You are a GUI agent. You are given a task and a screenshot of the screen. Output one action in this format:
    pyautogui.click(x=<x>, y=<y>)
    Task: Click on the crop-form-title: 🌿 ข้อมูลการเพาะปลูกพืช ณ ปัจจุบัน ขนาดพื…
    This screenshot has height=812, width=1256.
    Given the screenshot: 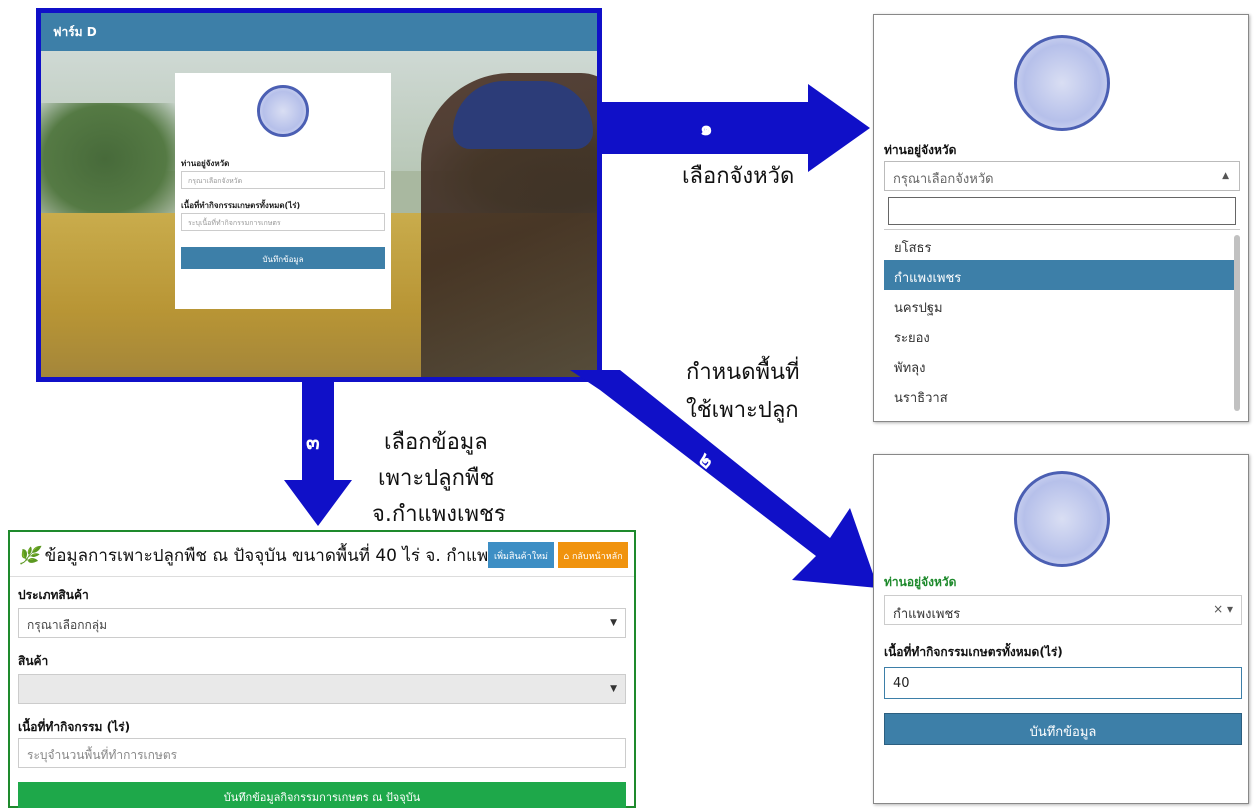 What is the action you would take?
    pyautogui.click(x=276, y=555)
    